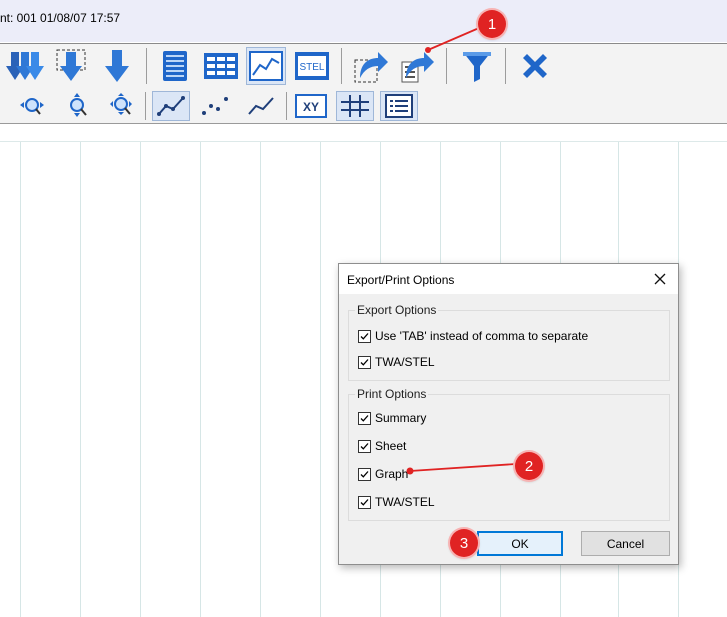 The height and width of the screenshot is (617, 727). I want to click on export-options-label: Export Options, so click(397, 310).